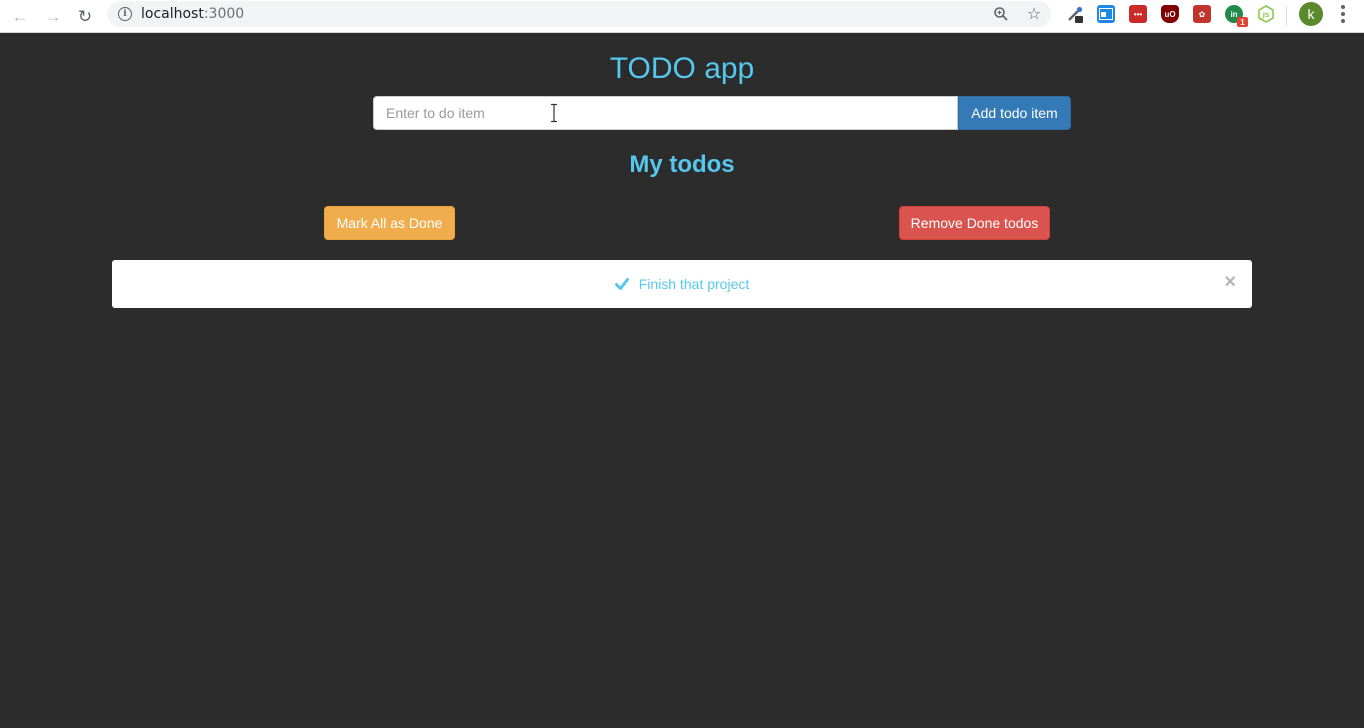 This screenshot has width=1364, height=728. I want to click on reload-icon: ↻, so click(85, 16).